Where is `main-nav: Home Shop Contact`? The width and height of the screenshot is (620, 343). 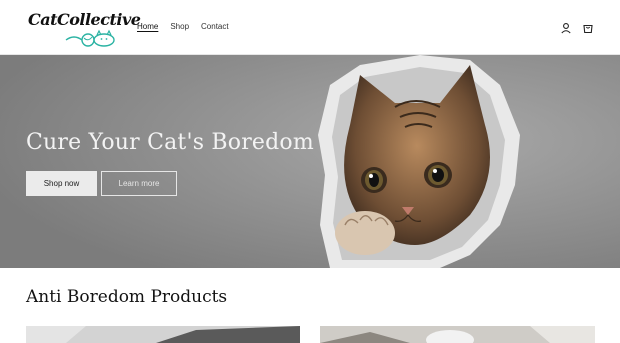
main-nav: Home Shop Contact is located at coordinates (183, 26).